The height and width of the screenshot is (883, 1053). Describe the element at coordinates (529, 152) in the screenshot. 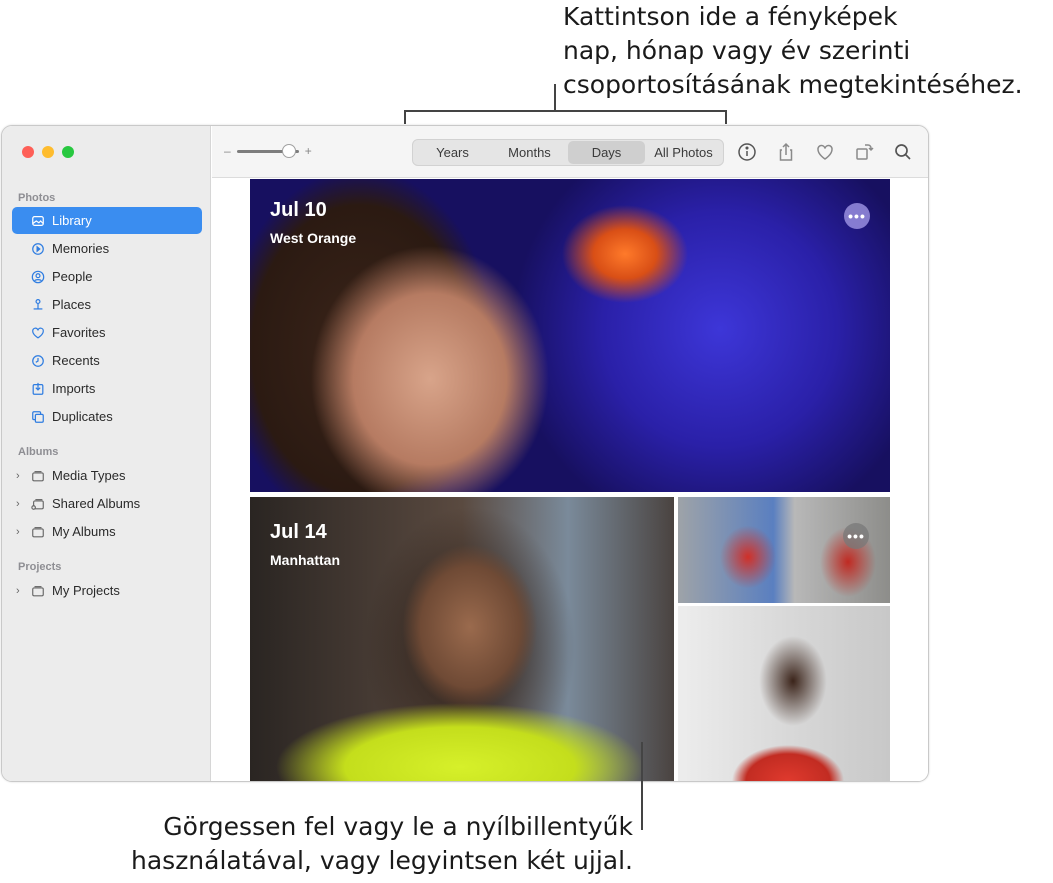

I see `segment-months: Months` at that location.